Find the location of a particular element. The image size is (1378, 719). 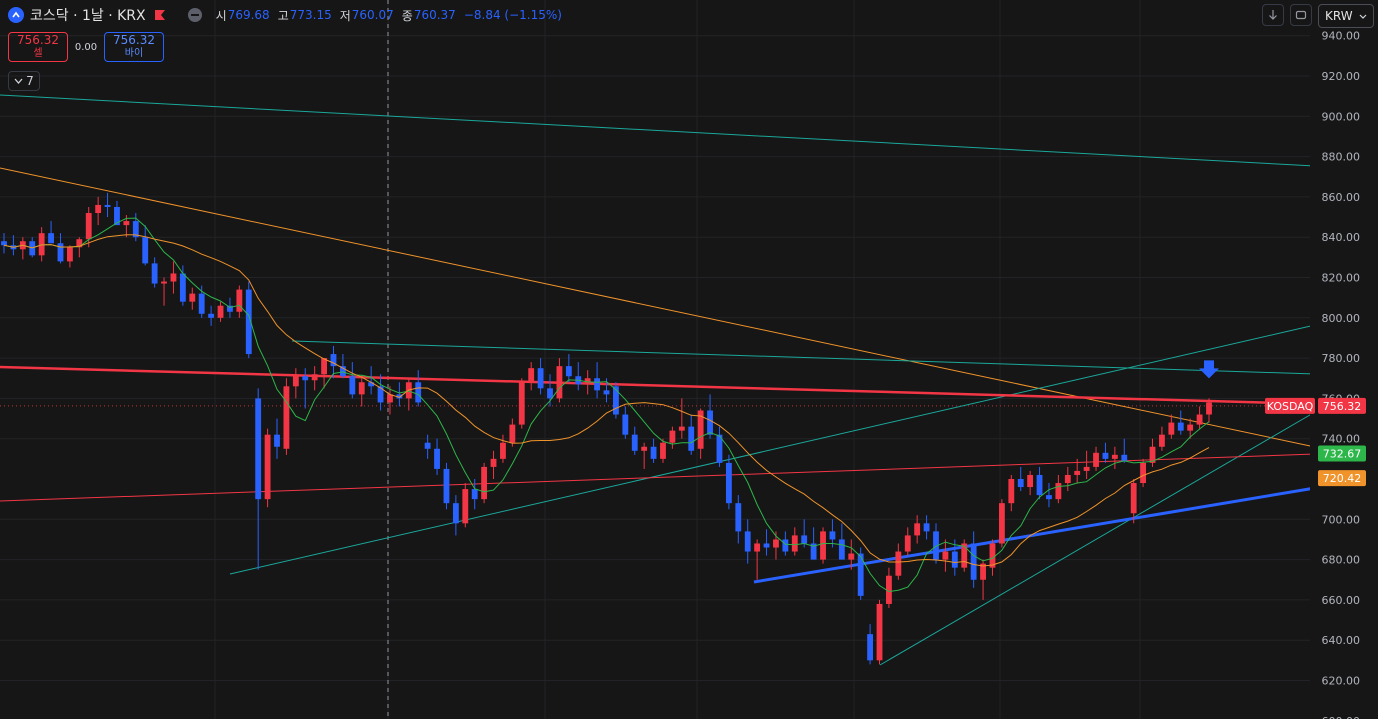

symbol-logo-icon is located at coordinates (16, 15).